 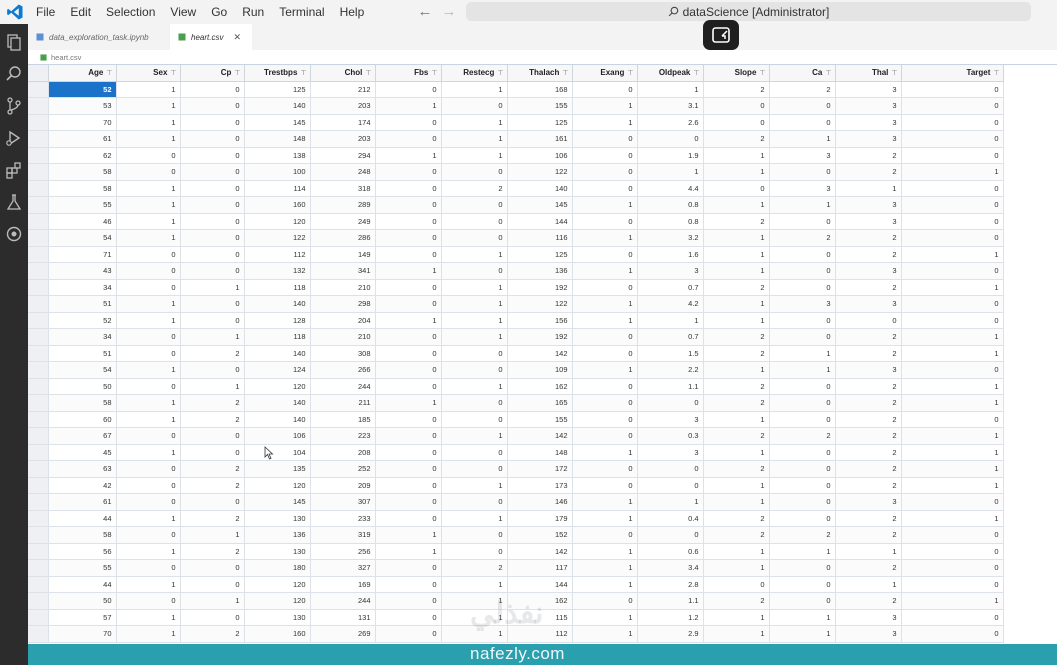 I want to click on table-cell: 45, so click(x=82, y=452).